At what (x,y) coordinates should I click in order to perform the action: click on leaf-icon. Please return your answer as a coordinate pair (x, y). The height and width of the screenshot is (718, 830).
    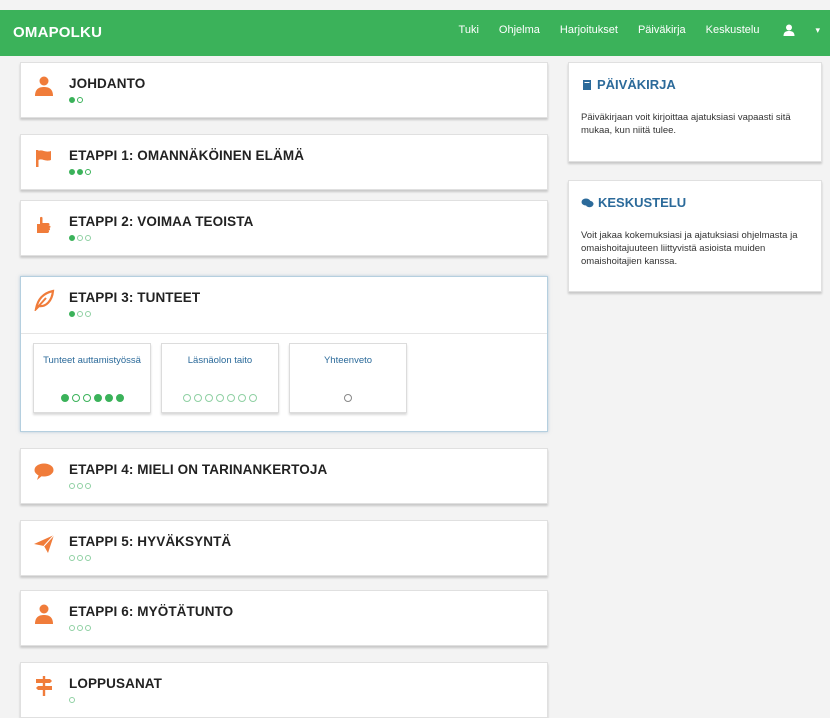
    Looking at the image, I should click on (44, 300).